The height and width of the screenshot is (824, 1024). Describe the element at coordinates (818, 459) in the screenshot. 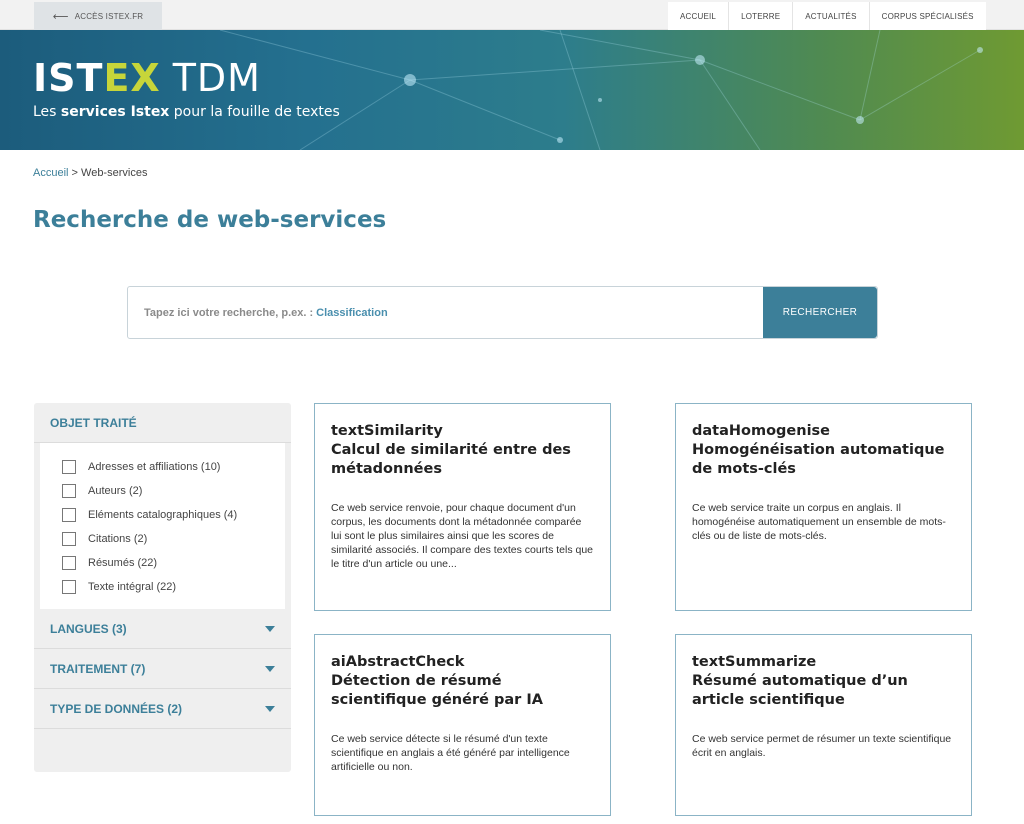

I see `card-service-title: Homogénéisation automatique de mots-clés` at that location.